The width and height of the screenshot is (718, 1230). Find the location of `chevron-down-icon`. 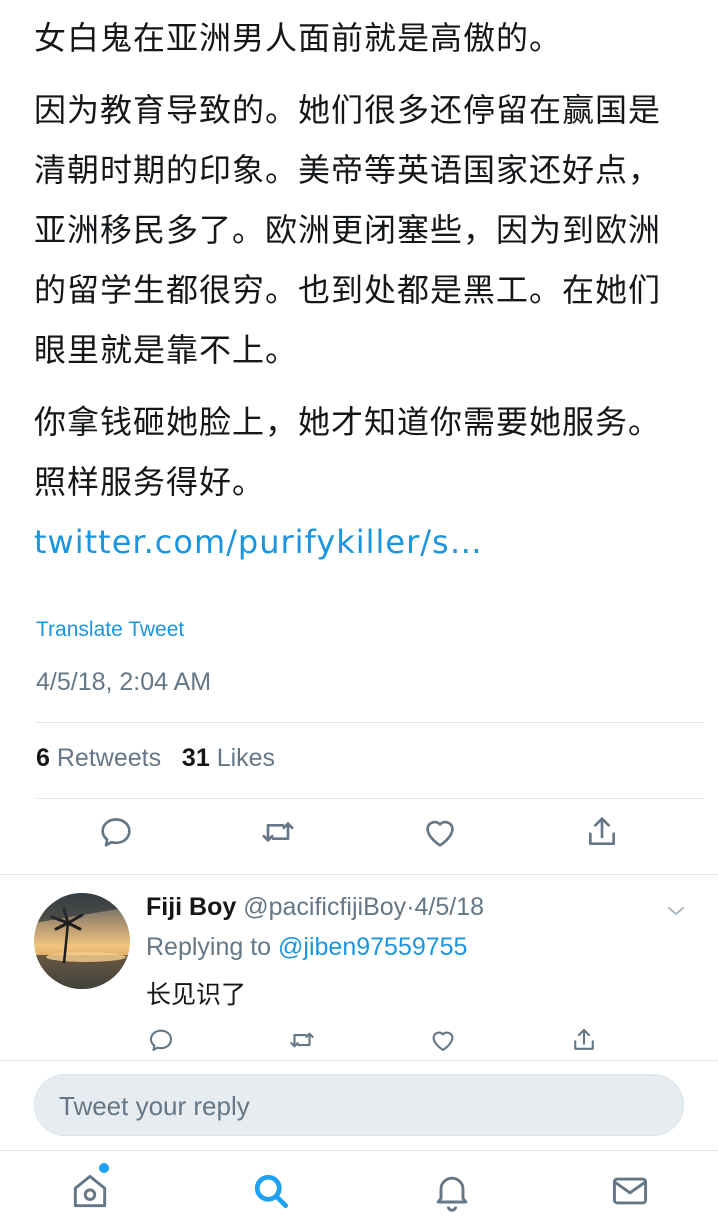

chevron-down-icon is located at coordinates (676, 911).